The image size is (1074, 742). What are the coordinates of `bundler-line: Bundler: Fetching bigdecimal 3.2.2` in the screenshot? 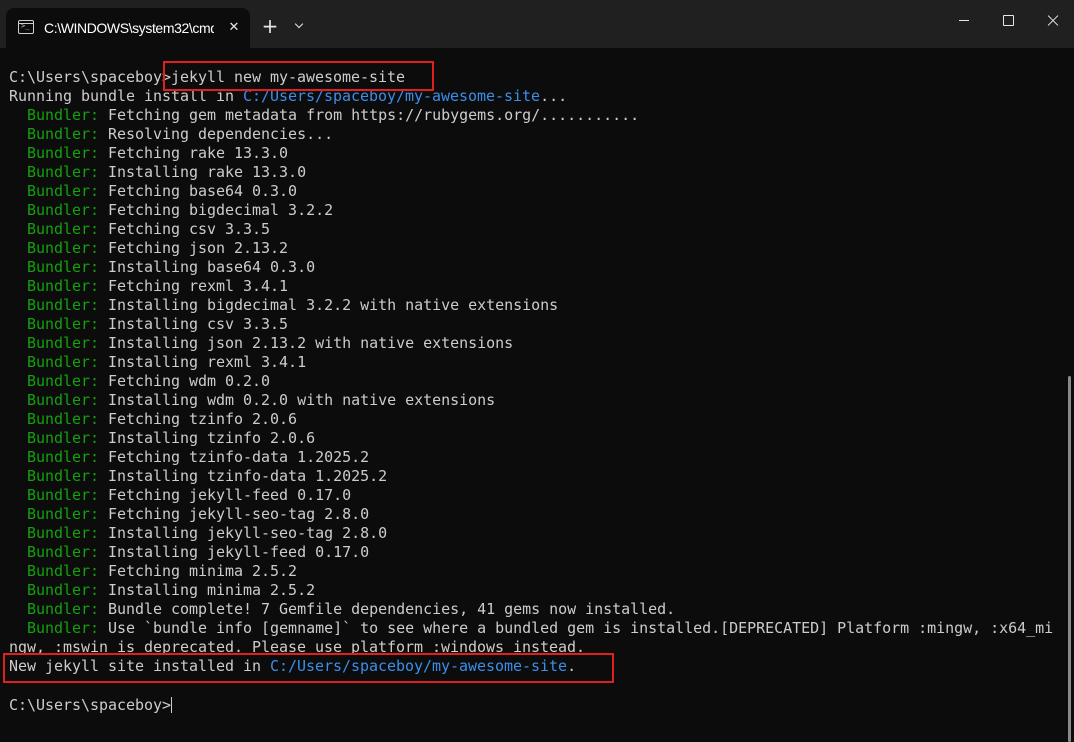 It's located at (171, 210).